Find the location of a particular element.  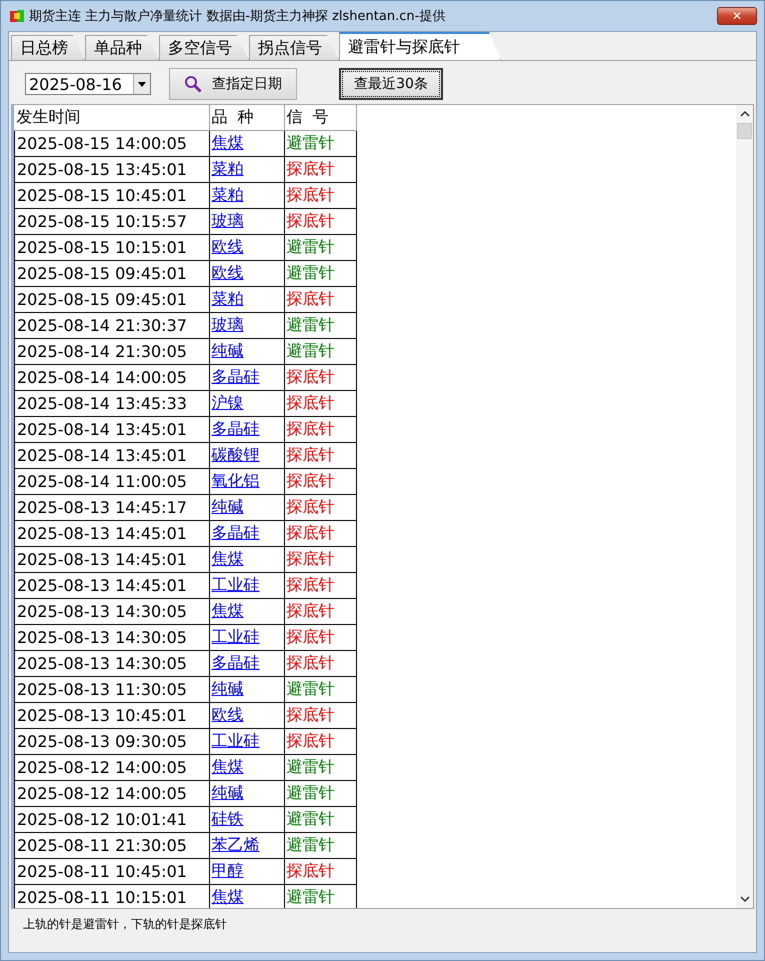

time-cell: 2025-08-15 10:15:01 is located at coordinates (111, 247).